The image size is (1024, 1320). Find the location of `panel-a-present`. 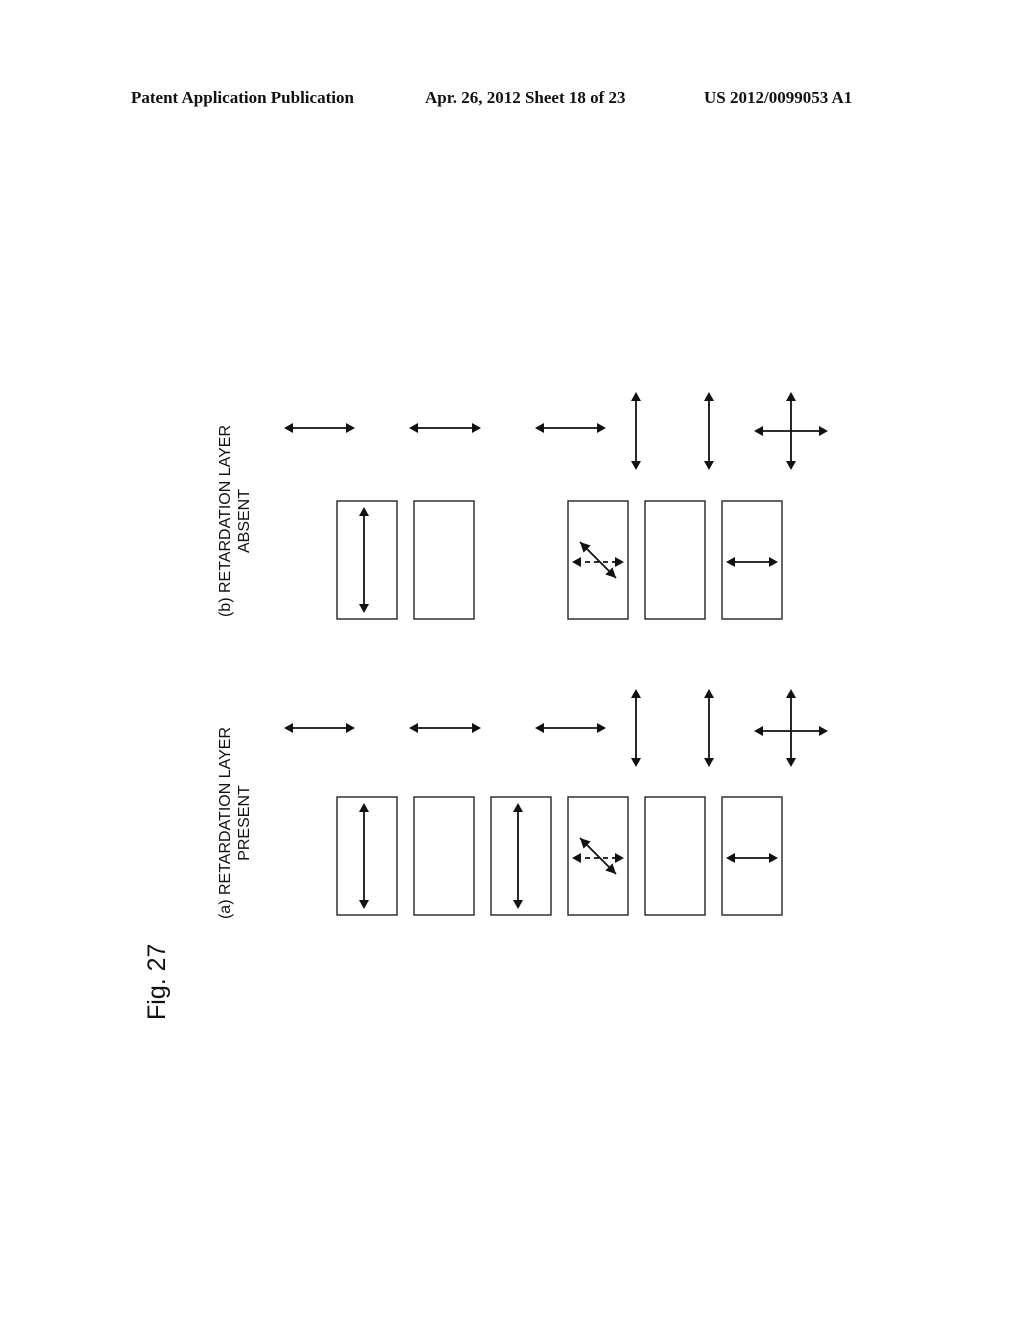

panel-a-present is located at coordinates (556, 802).